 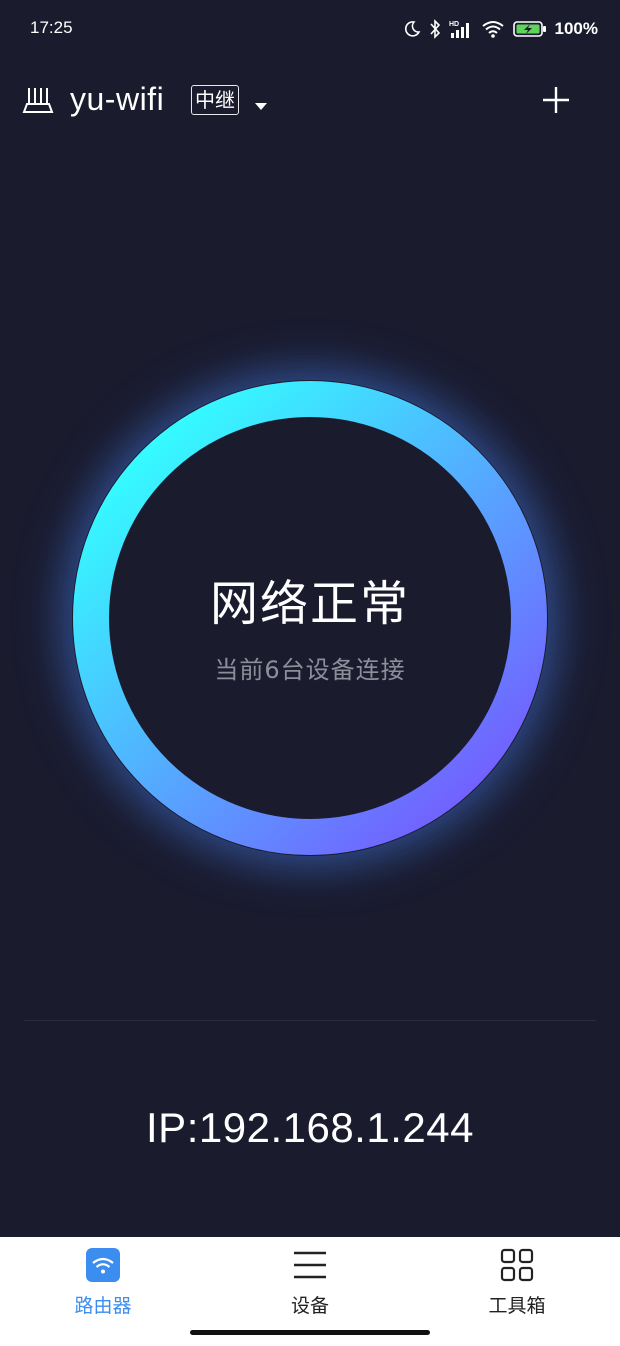 I want to click on header: yu-wifi 中继, so click(x=310, y=100).